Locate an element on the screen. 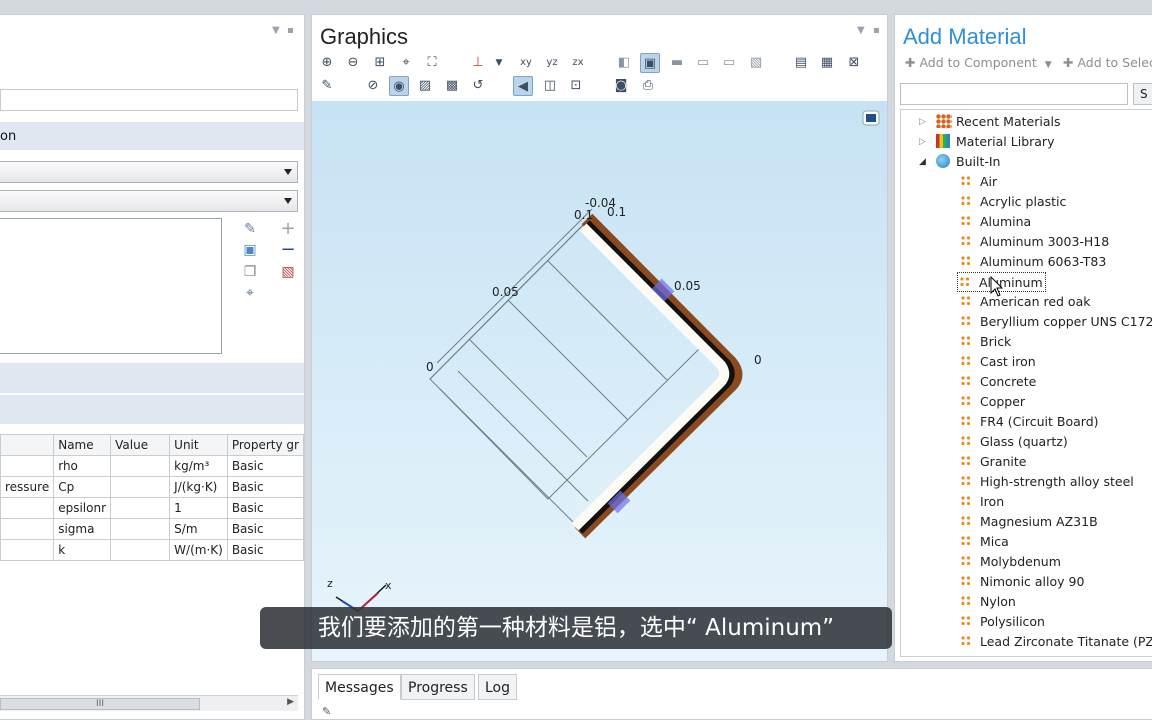 The width and height of the screenshot is (1152, 720). column-header: Value is located at coordinates (140, 445).